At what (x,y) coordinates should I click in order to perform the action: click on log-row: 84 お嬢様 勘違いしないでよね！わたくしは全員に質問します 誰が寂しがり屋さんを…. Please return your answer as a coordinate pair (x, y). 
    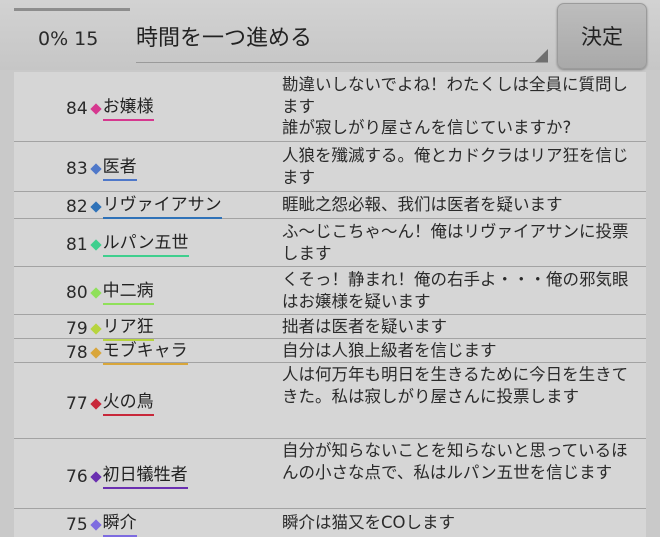
    Looking at the image, I should click on (330, 107).